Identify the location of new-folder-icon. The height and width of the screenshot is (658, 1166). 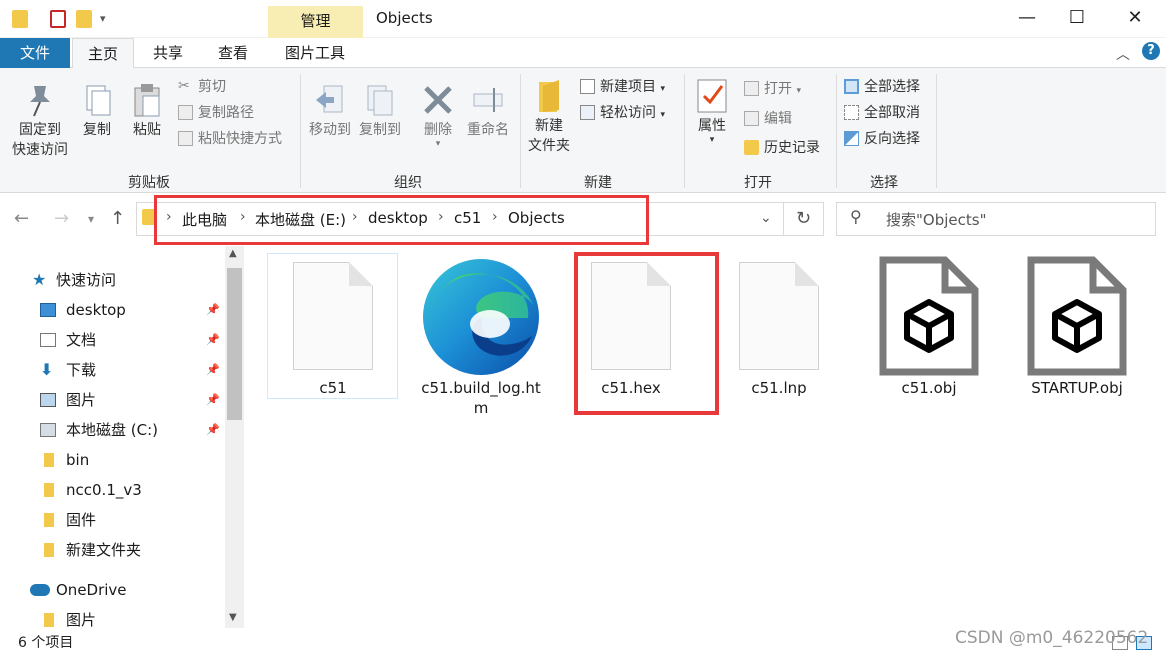
(549, 96).